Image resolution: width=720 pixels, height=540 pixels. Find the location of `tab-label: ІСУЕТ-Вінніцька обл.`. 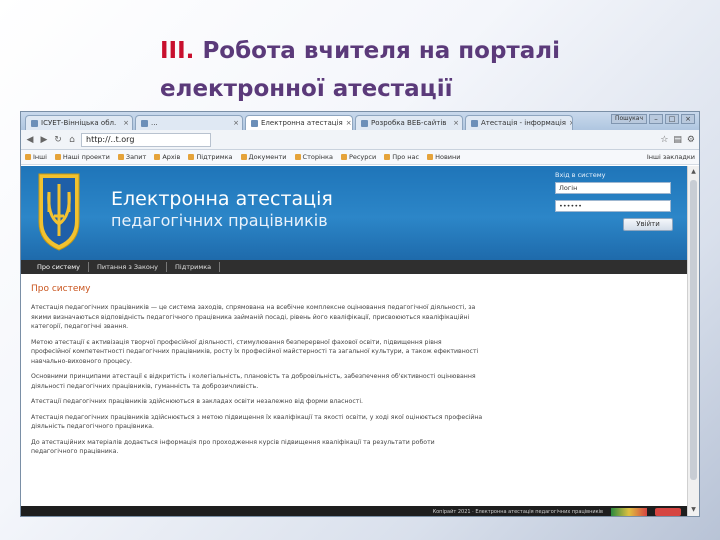

tab-label: ІСУЕТ-Вінніцька обл. is located at coordinates (79, 122).